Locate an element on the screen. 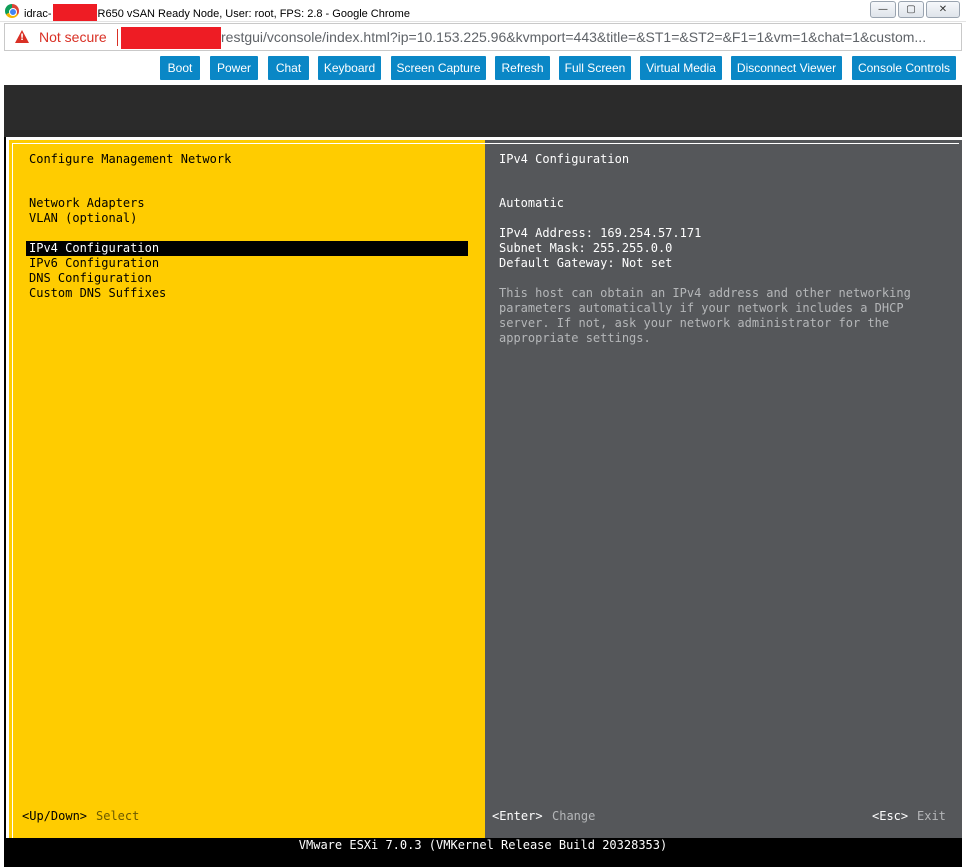 Image resolution: width=966 pixels, height=867 pixels. ipv4-address: IPv4 Address: 169.254.57.171 is located at coordinates (600, 233).